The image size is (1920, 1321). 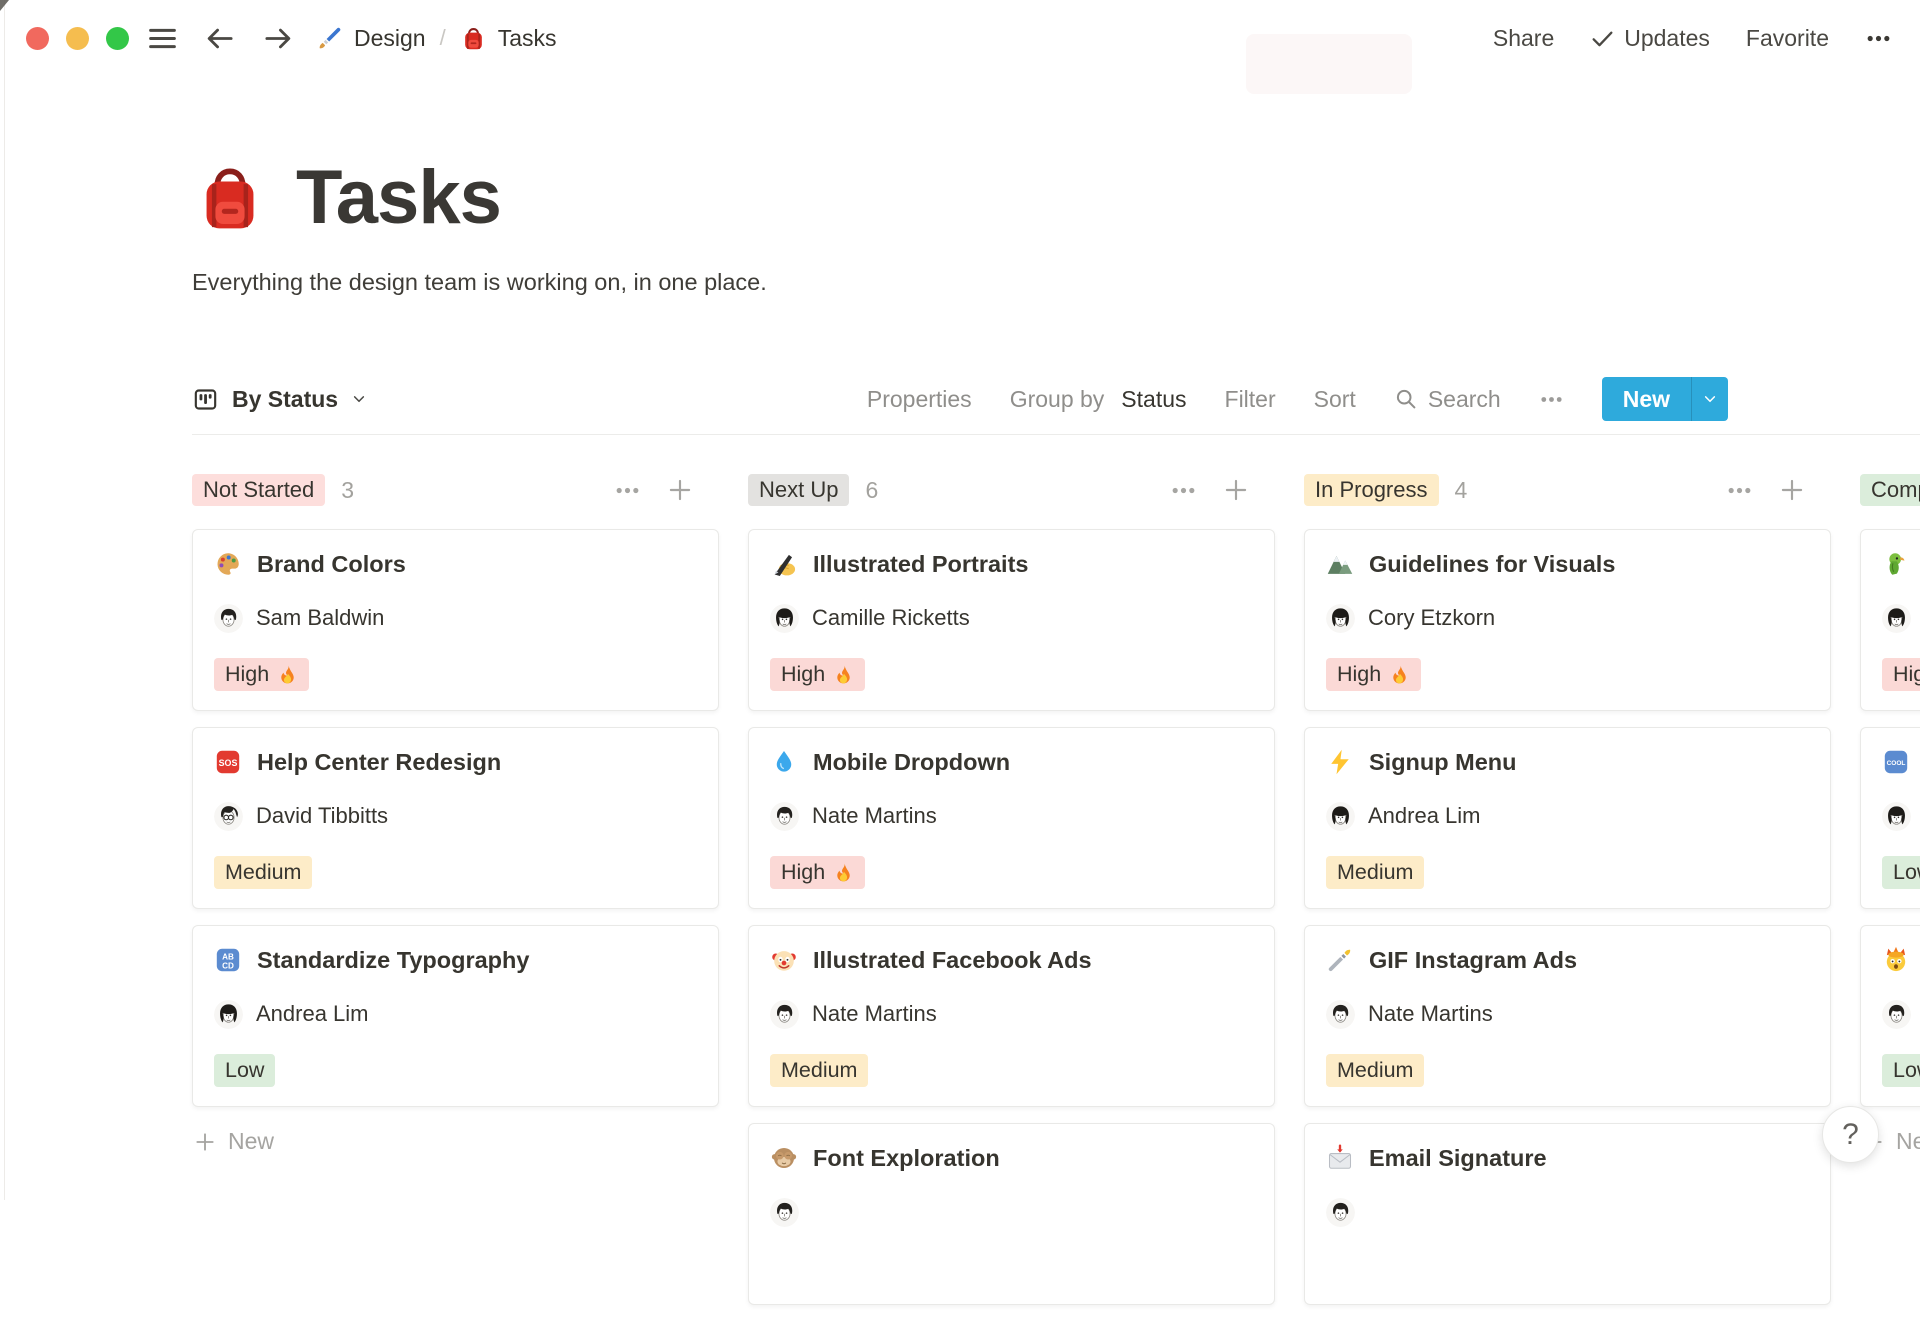 I want to click on assignee: C, so click(x=1901, y=618).